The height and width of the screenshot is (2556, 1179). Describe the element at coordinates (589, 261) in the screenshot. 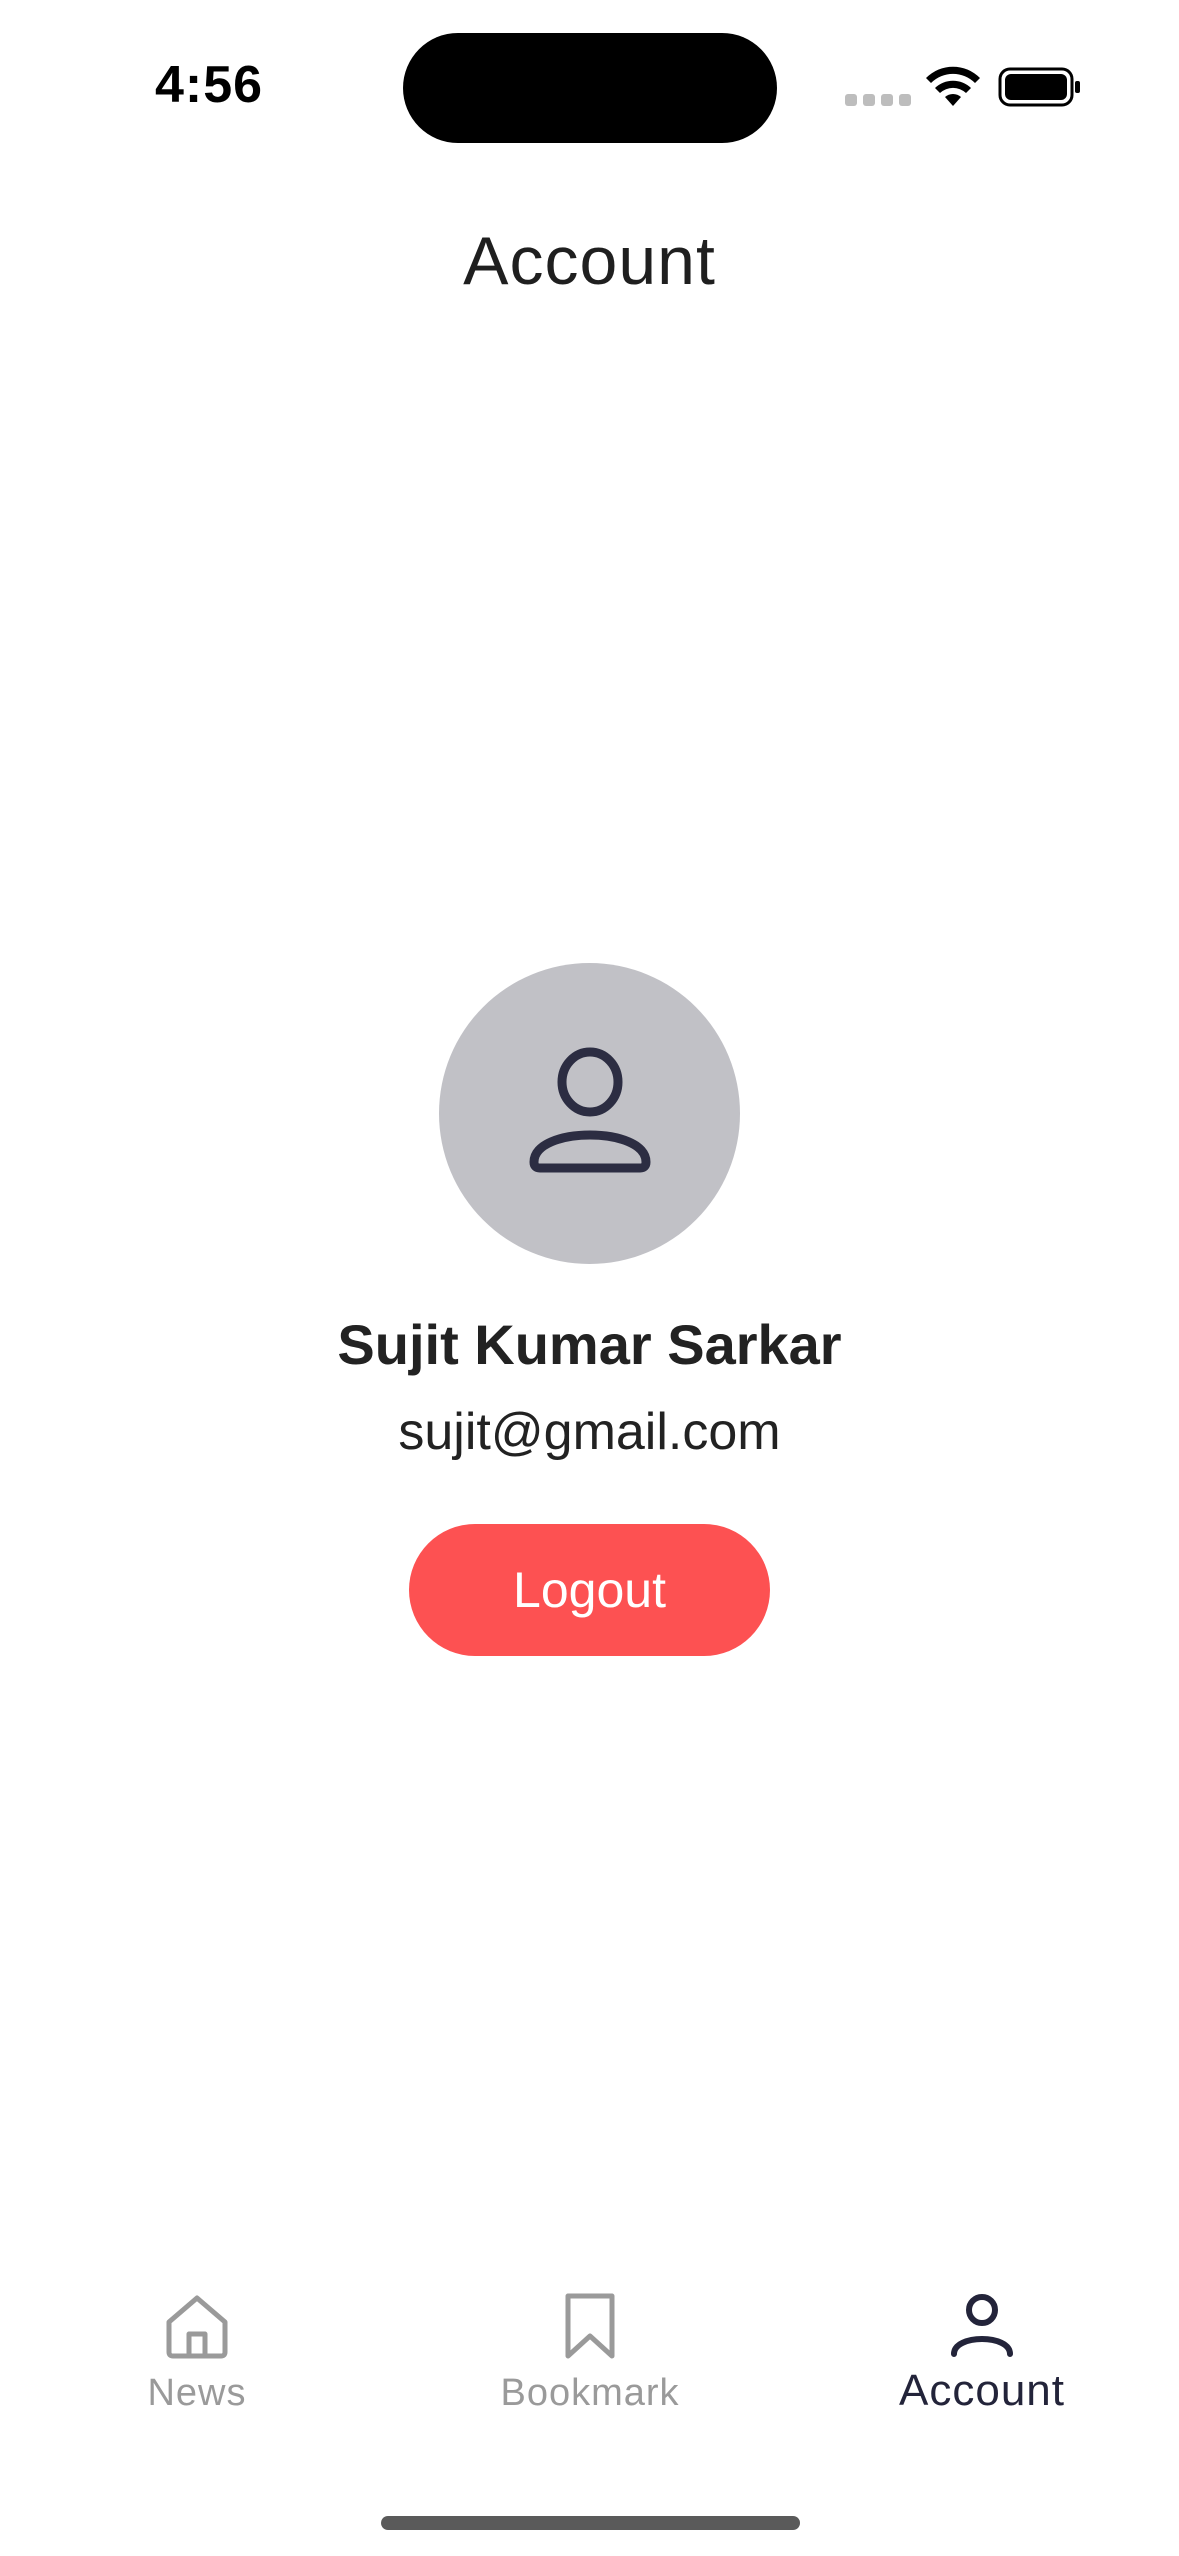

I see `page-title: Account` at that location.